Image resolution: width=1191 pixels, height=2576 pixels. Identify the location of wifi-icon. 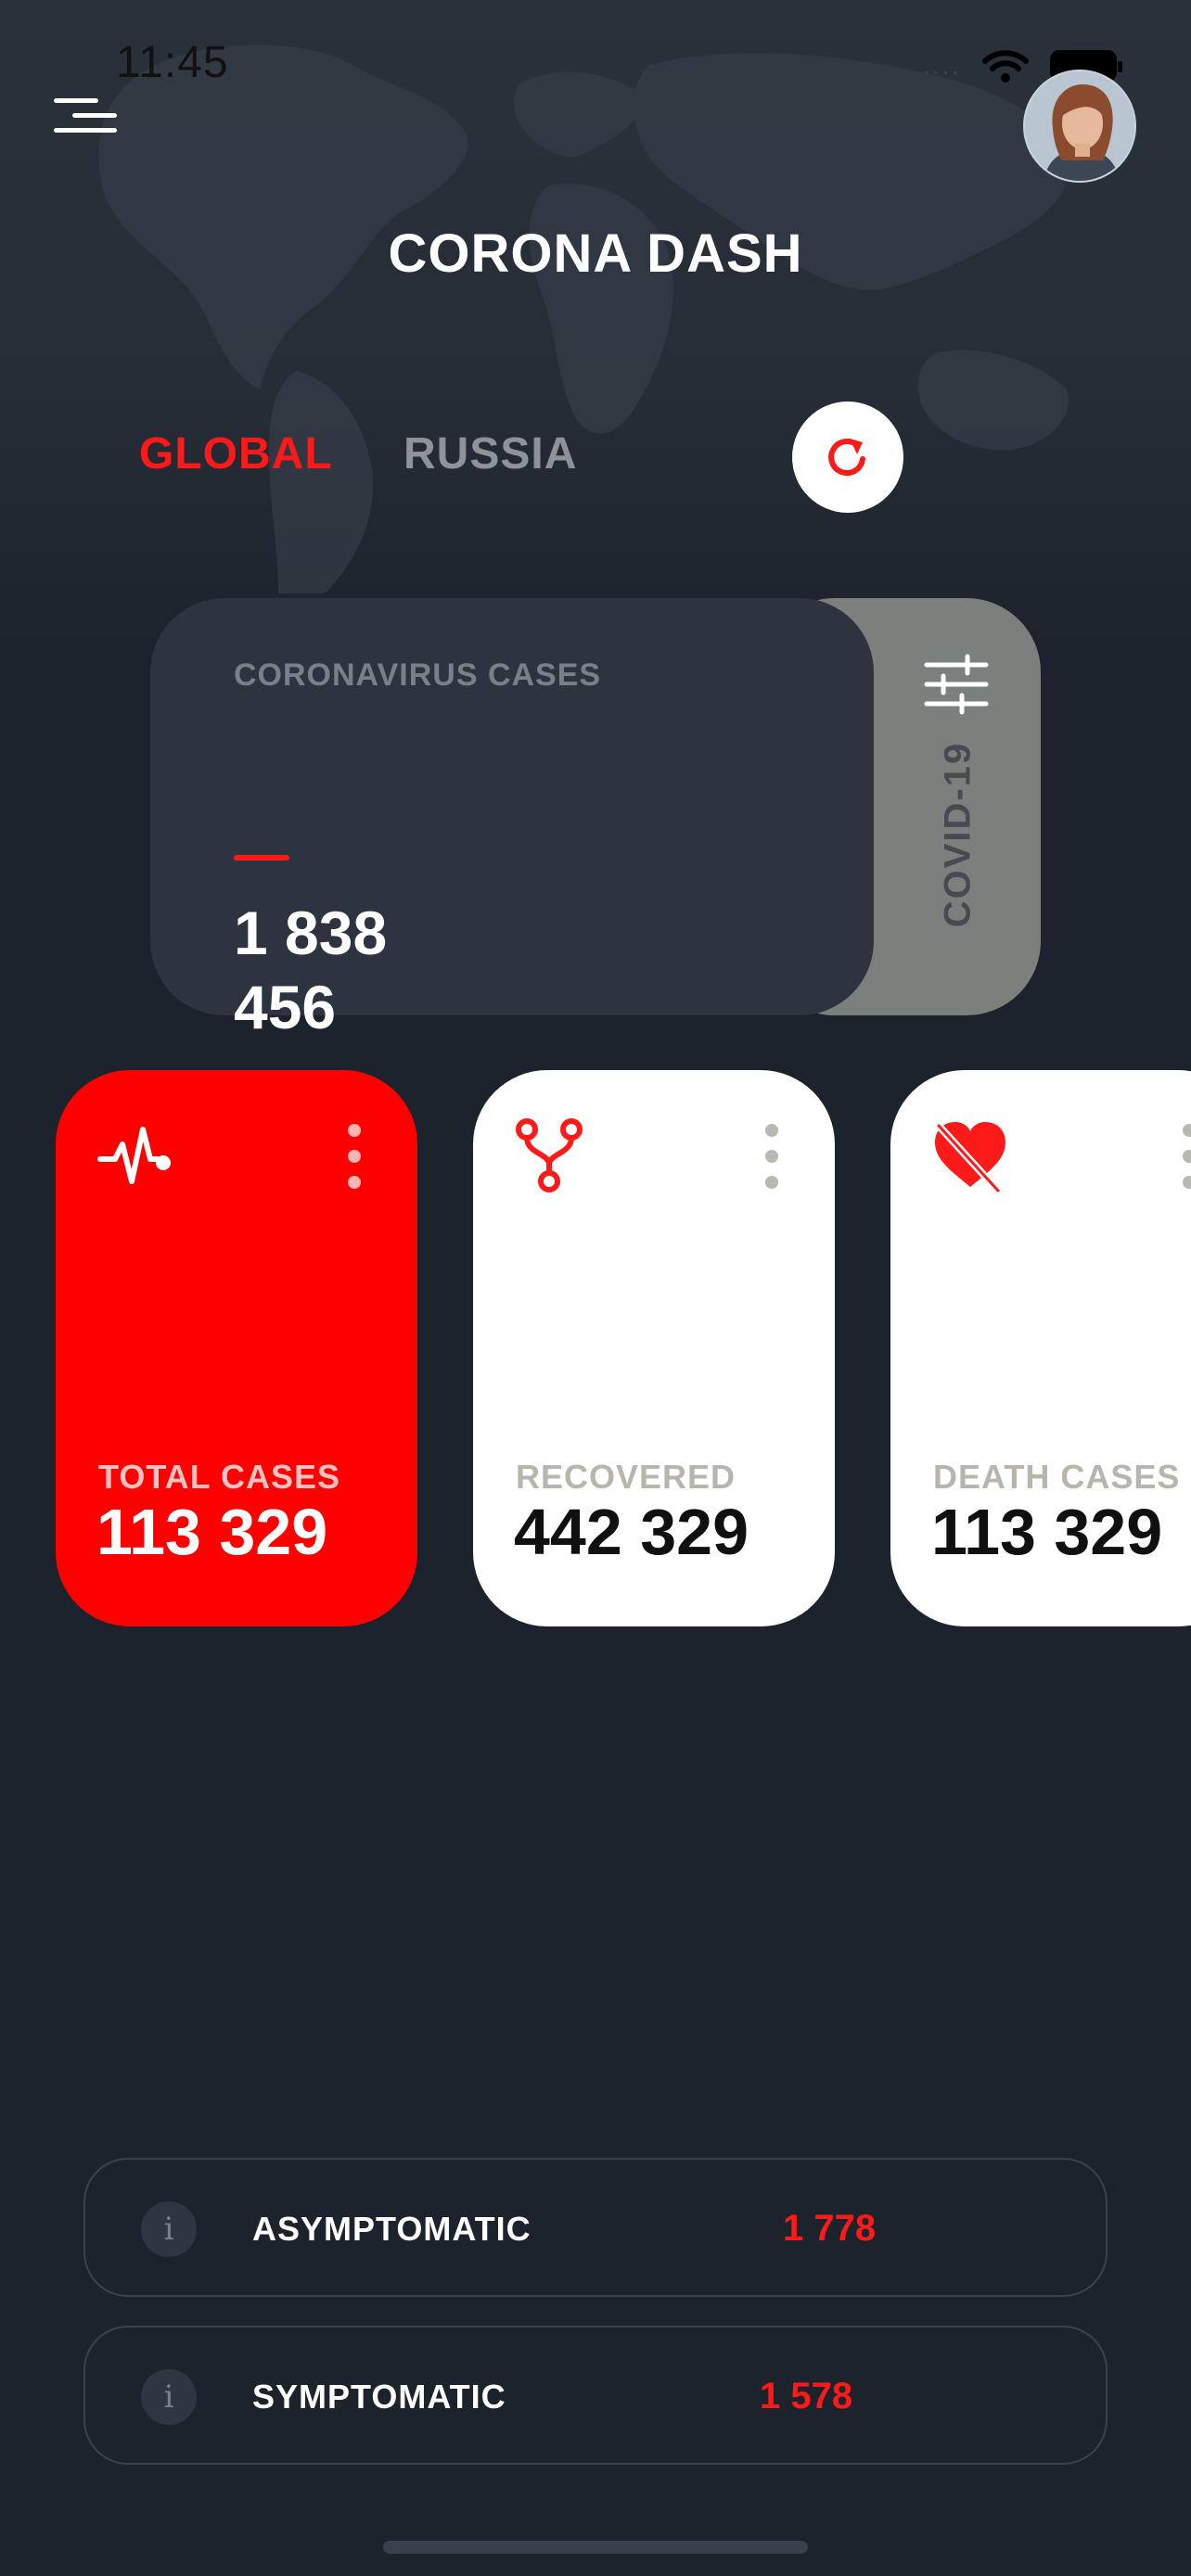
(1006, 66).